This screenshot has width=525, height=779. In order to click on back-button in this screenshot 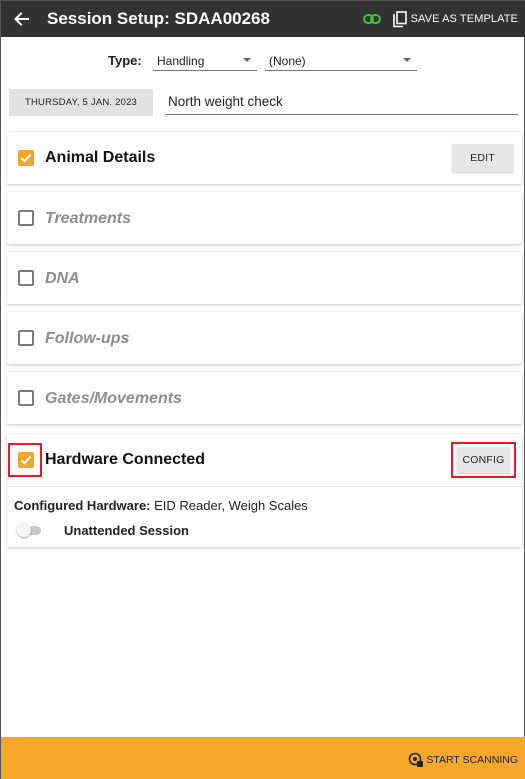, I will do `click(21, 19)`.